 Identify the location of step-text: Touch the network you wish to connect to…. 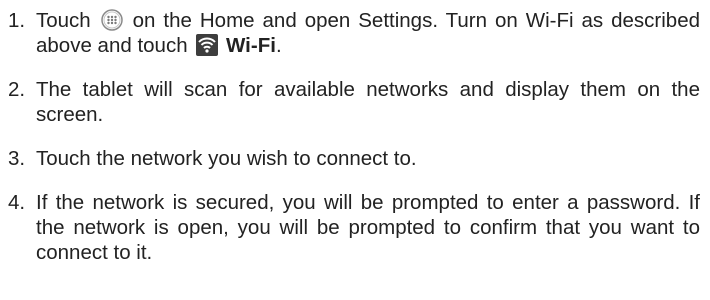
(226, 158).